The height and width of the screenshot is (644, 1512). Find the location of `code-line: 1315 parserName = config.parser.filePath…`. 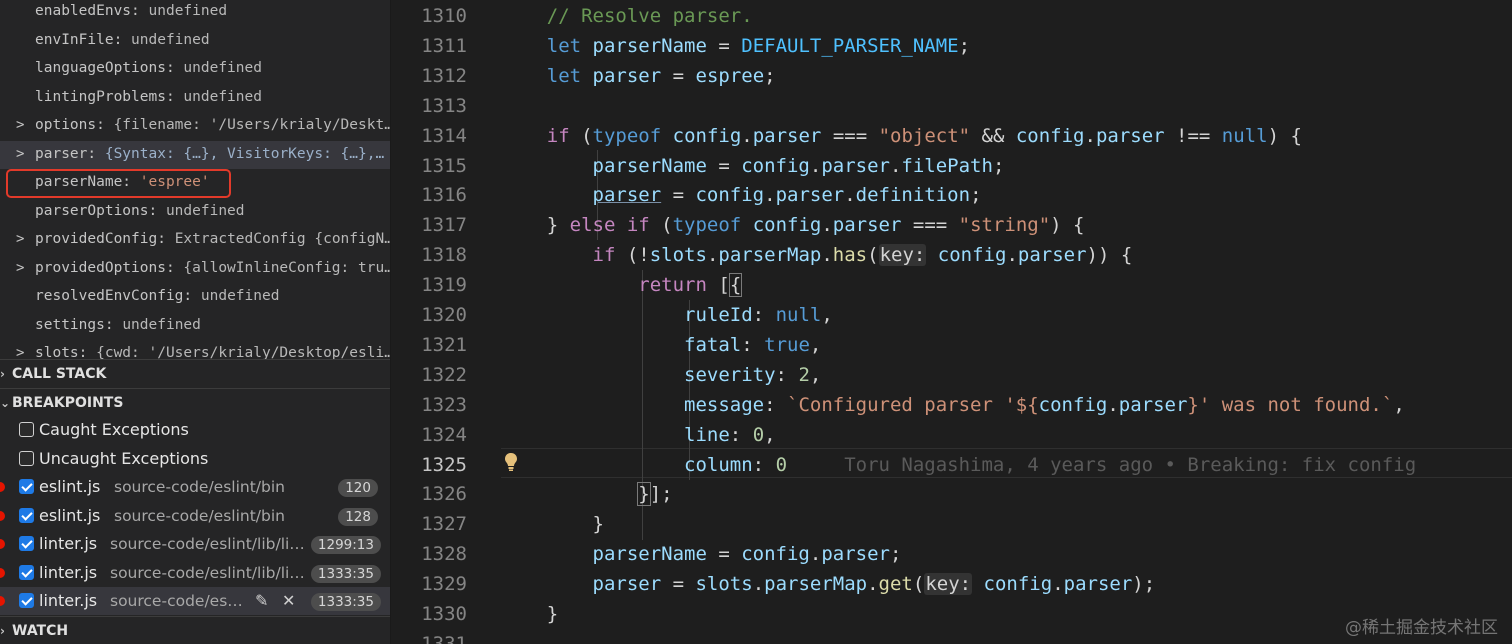

code-line: 1315 parserName = config.parser.filePath… is located at coordinates (951, 166).